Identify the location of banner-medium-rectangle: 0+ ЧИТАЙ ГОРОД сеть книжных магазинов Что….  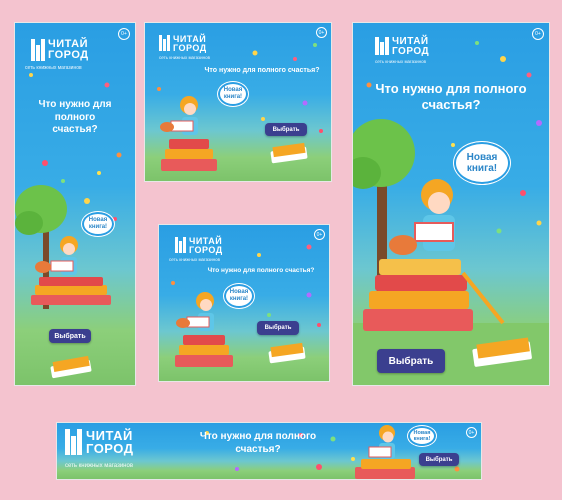
(244, 303).